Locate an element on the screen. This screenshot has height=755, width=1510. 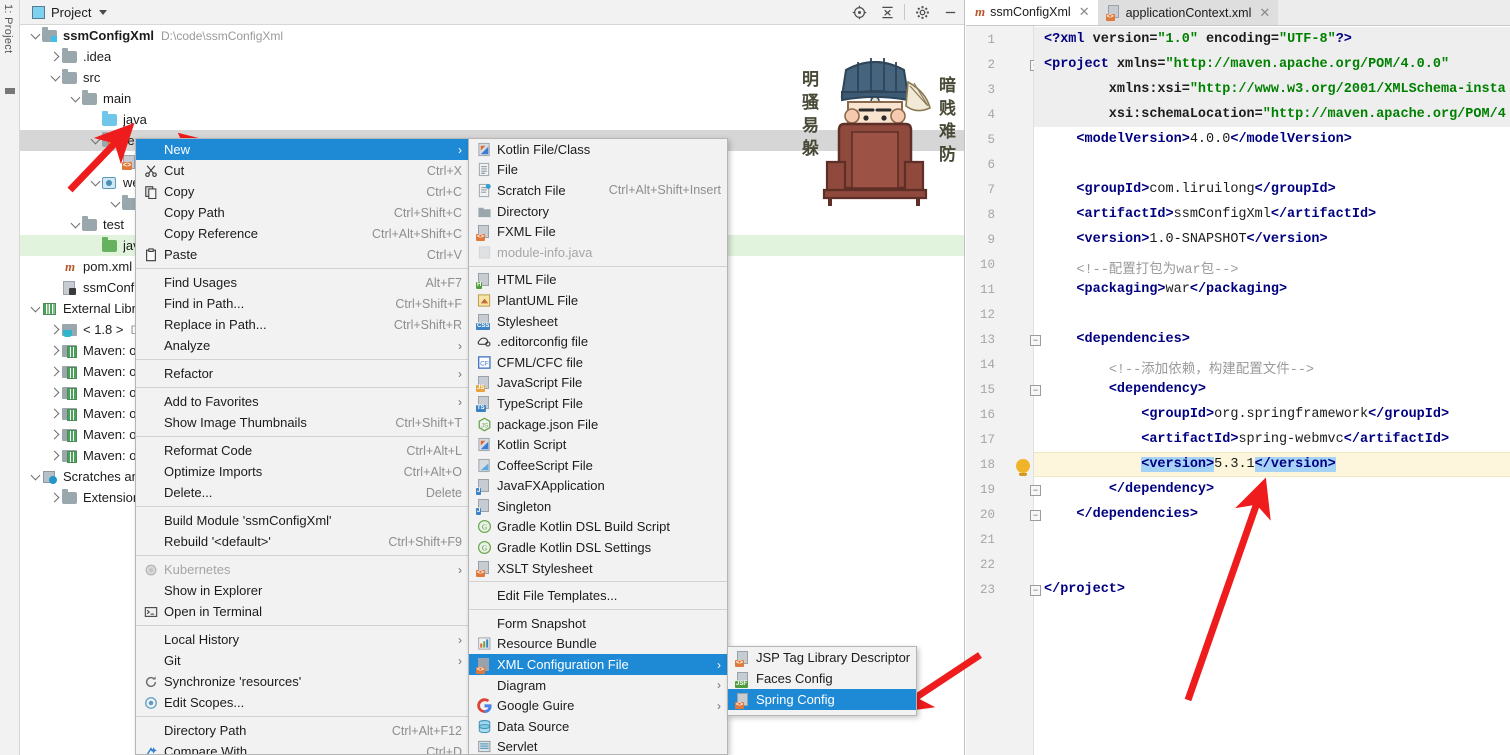
menu-item-typescript-file: TS TypeScript File is located at coordinates (598, 403).